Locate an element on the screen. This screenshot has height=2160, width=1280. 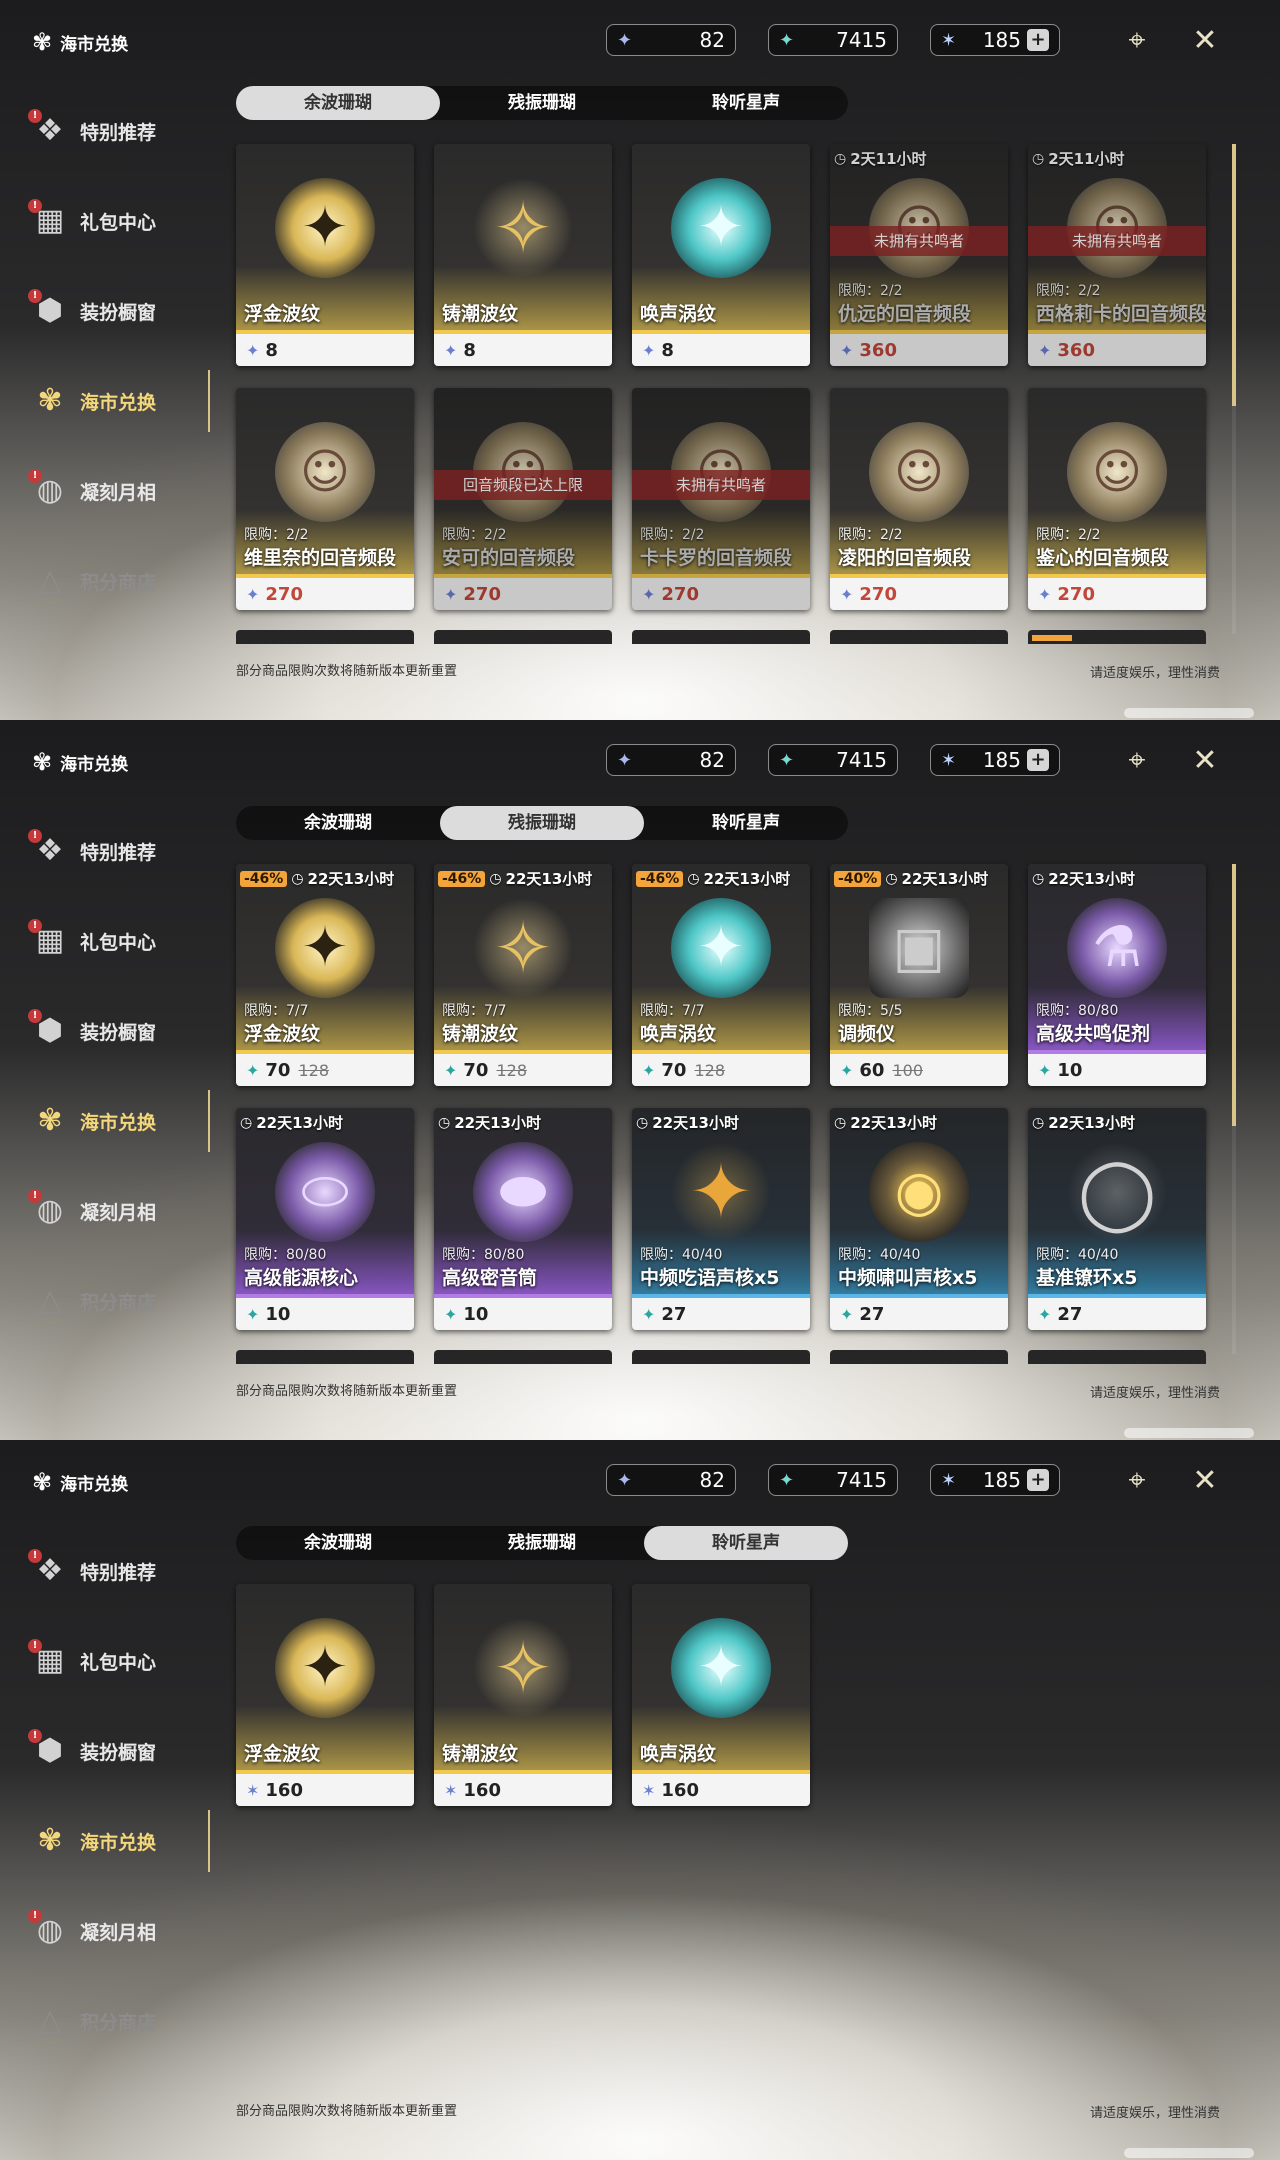
shop-item-card: ✦ 唤声涡纹 ✦ 8 is located at coordinates (721, 255).